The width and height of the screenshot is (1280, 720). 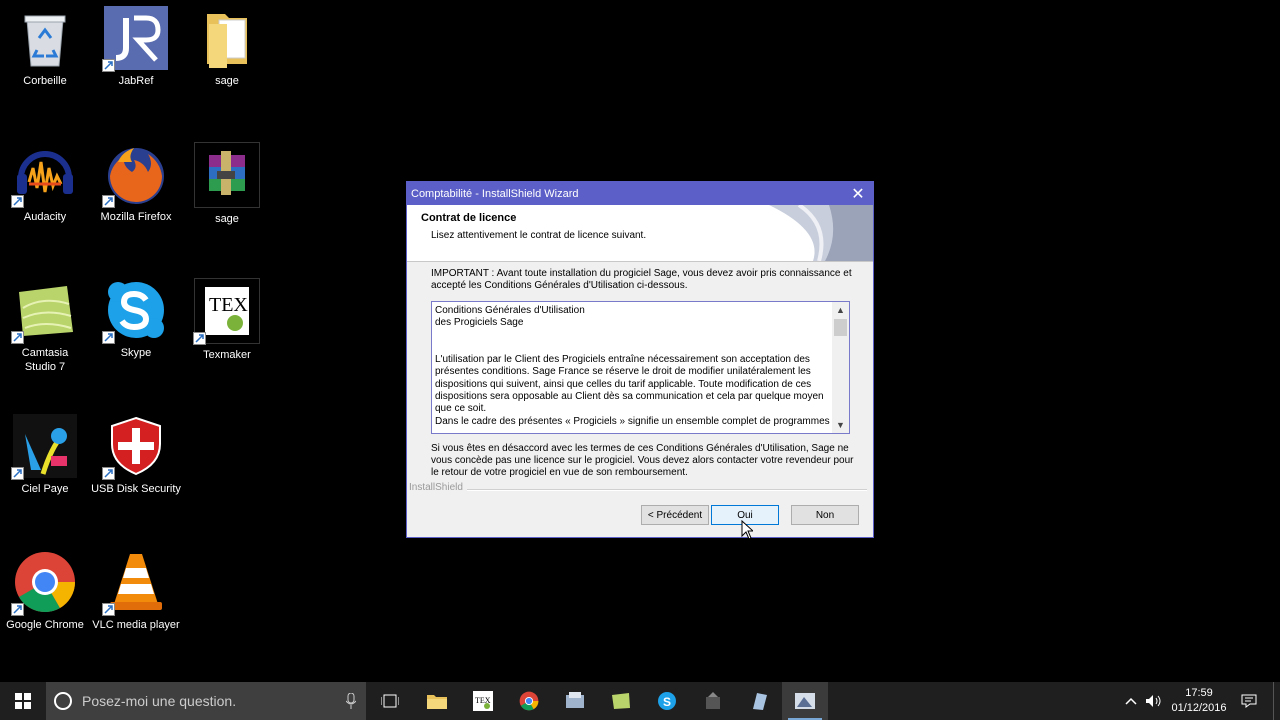 What do you see at coordinates (45, 625) in the screenshot?
I see `desktop-icon-label: Google Chrome` at bounding box center [45, 625].